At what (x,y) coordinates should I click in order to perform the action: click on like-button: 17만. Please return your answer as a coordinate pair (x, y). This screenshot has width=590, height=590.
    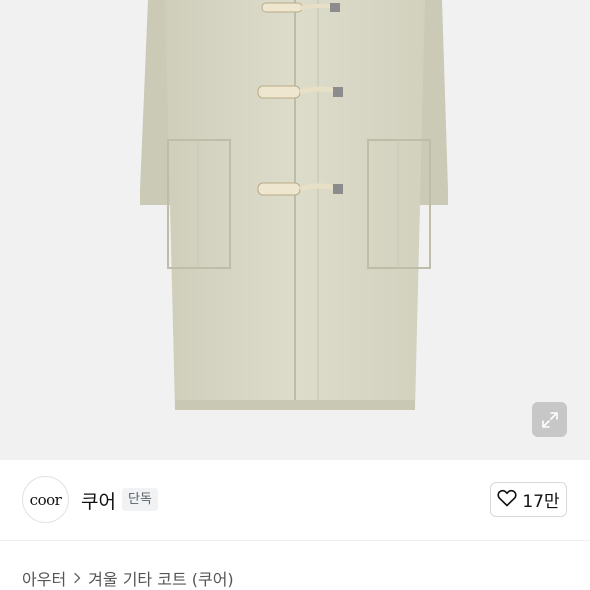
    Looking at the image, I should click on (528, 499).